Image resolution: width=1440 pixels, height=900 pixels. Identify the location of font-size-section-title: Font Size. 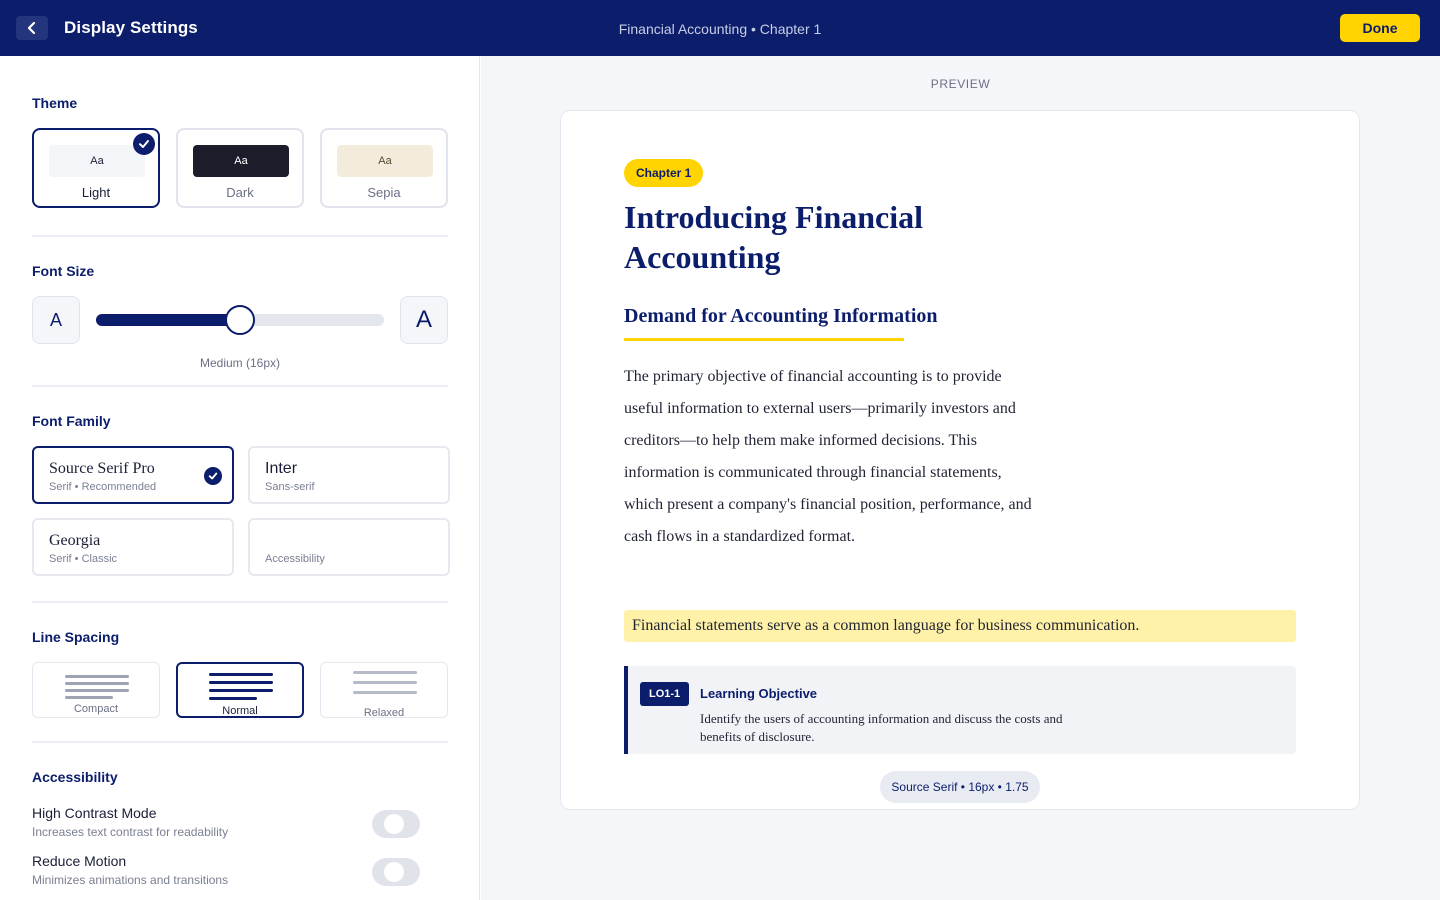
(63, 271).